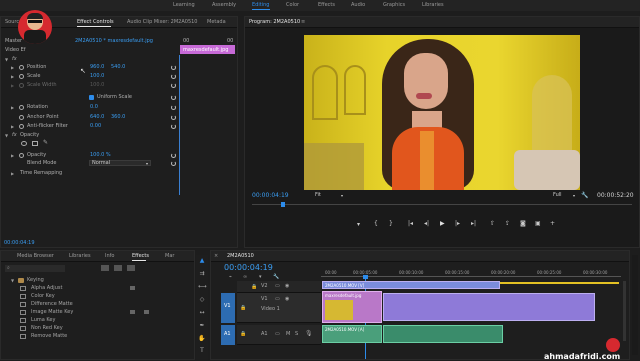  Describe the element at coordinates (118, 117) in the screenshot. I see `anchor-y-value: 360.0` at that location.